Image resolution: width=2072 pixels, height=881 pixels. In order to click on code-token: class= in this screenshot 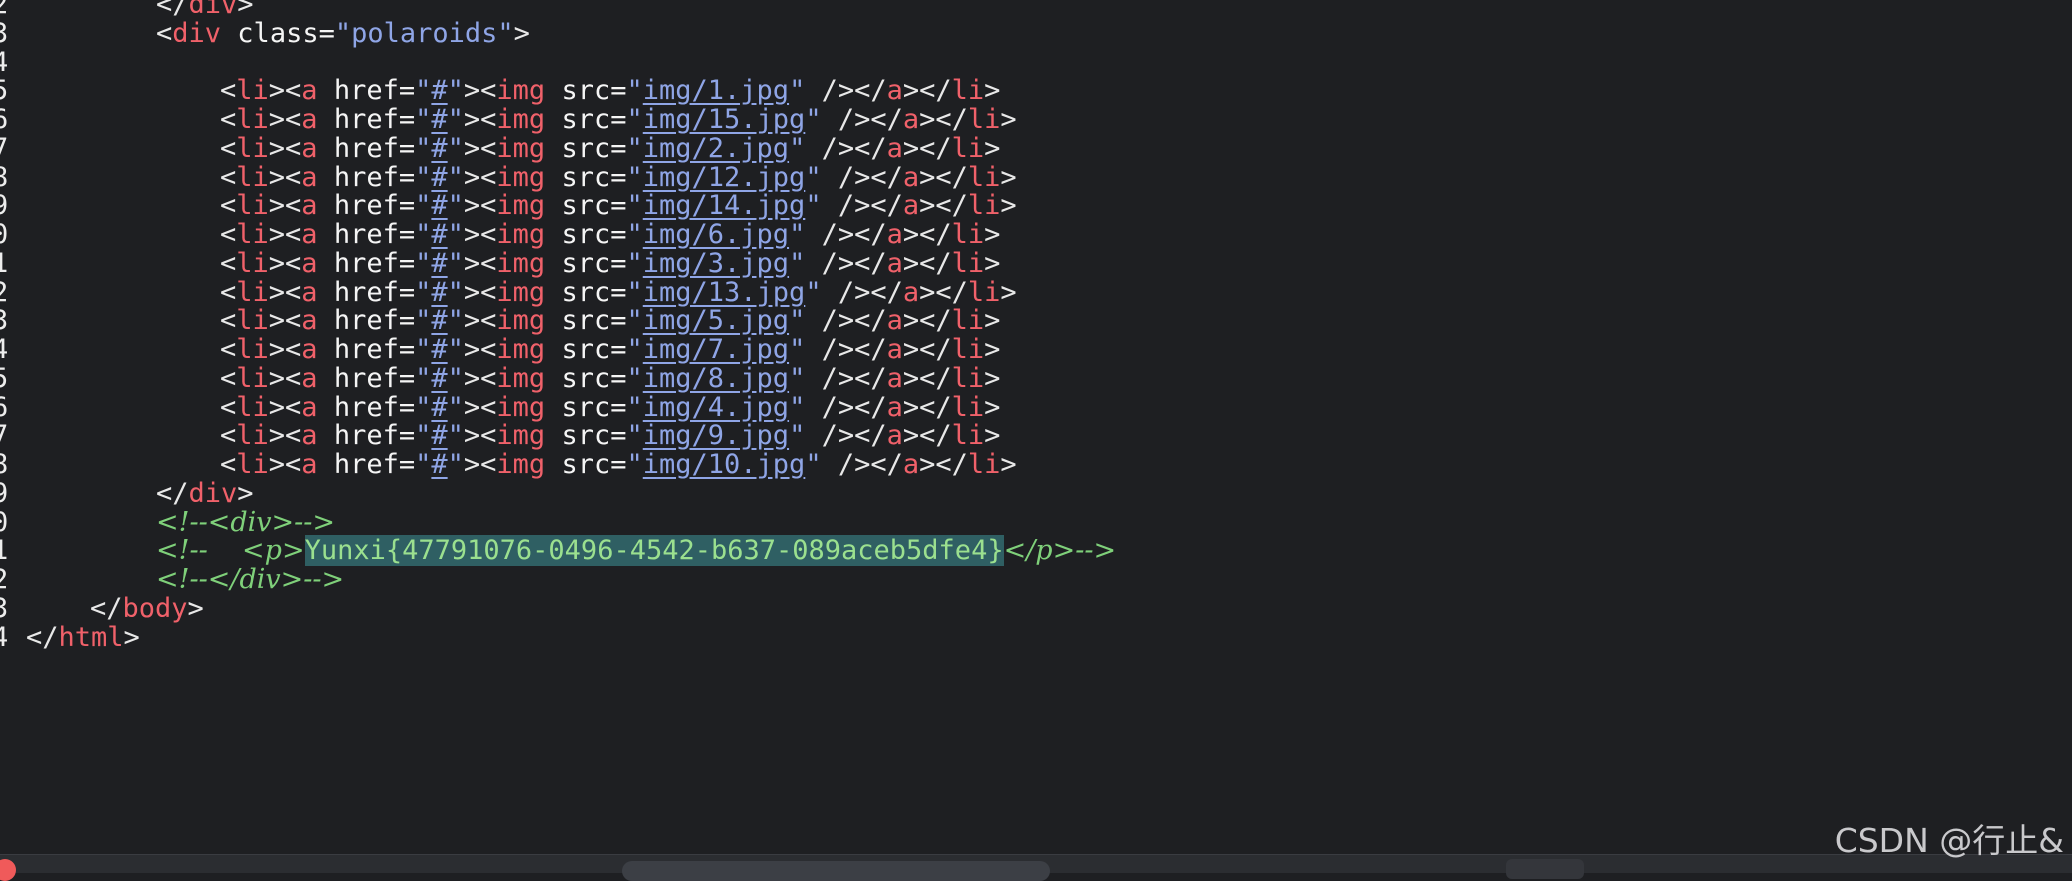, I will do `click(278, 33)`.